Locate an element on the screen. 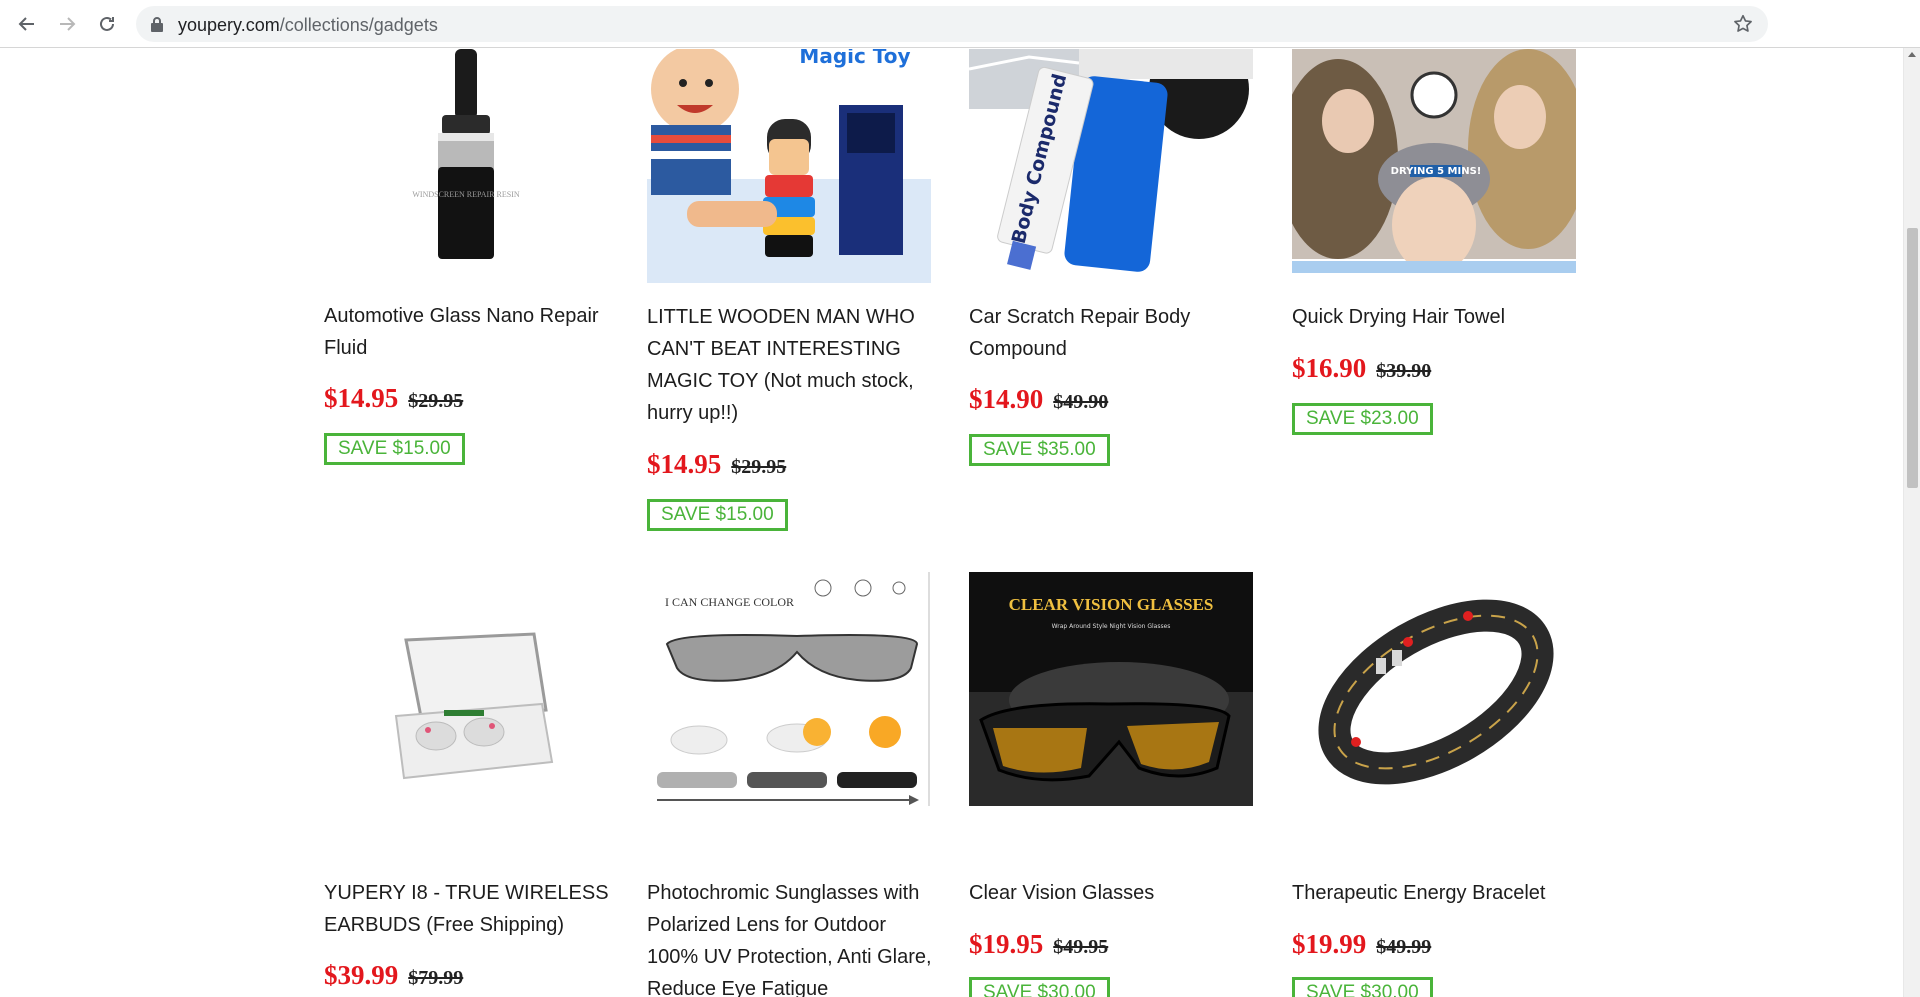 Image resolution: width=1920 pixels, height=997 pixels. sale-price: $19.99 is located at coordinates (1329, 944).